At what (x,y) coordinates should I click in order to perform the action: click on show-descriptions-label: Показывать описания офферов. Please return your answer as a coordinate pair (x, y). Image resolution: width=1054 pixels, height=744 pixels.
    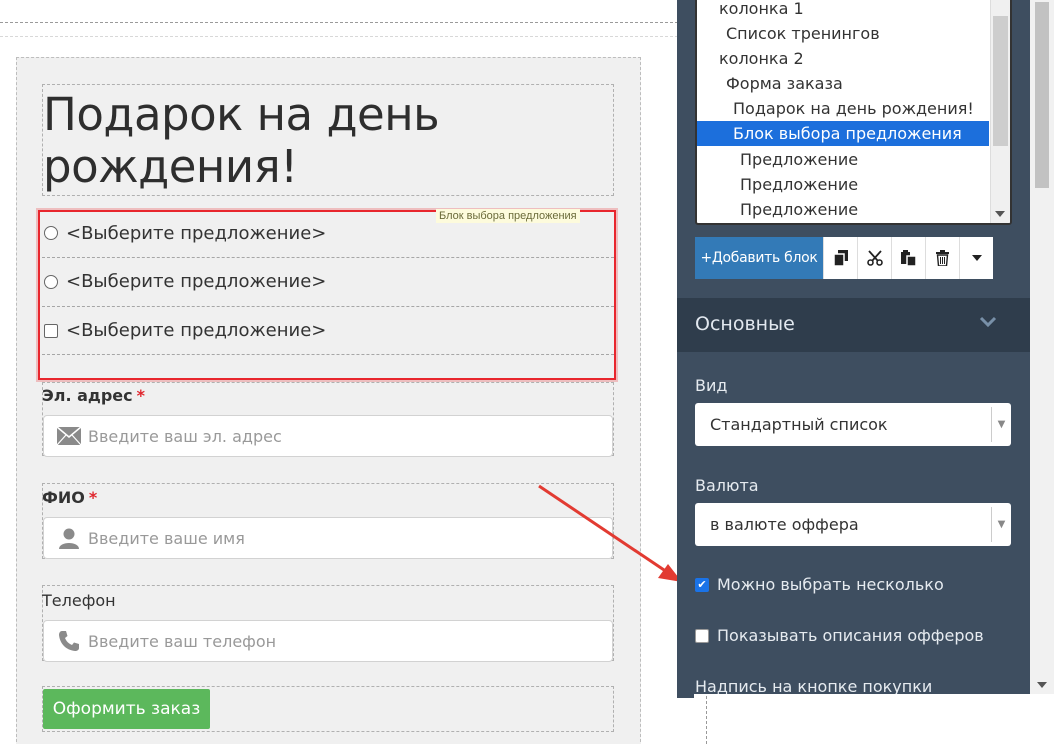
    Looking at the image, I should click on (850, 635).